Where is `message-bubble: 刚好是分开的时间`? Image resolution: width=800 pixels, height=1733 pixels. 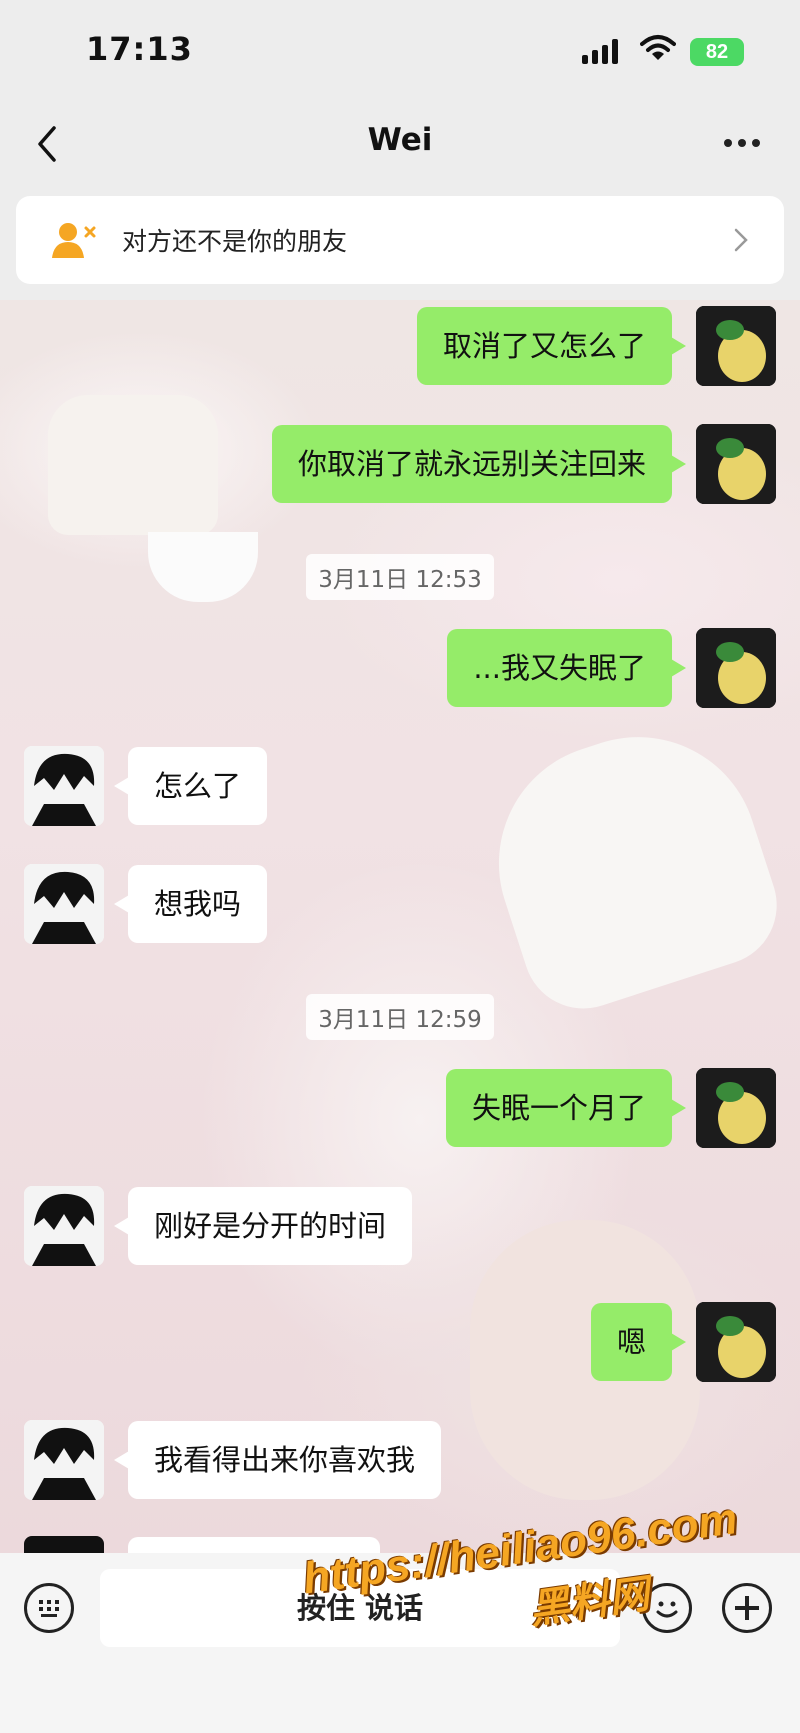 message-bubble: 刚好是分开的时间 is located at coordinates (263, 1226).